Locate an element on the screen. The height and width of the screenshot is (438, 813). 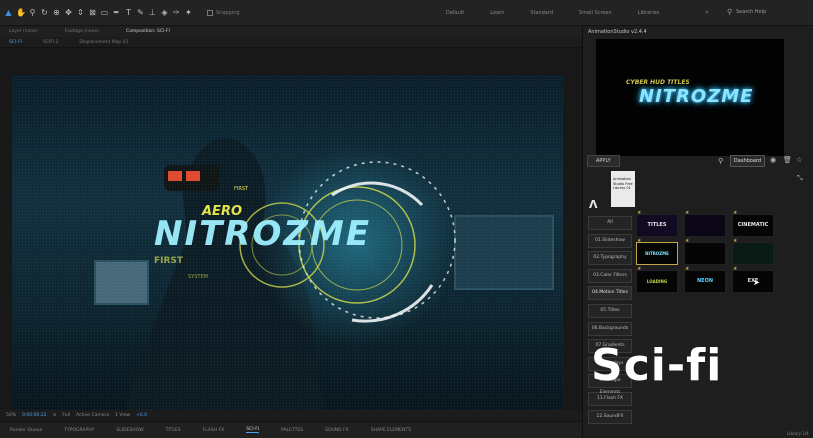
category-motion-titles: 04.Motion Titles is located at coordinates (610, 293).